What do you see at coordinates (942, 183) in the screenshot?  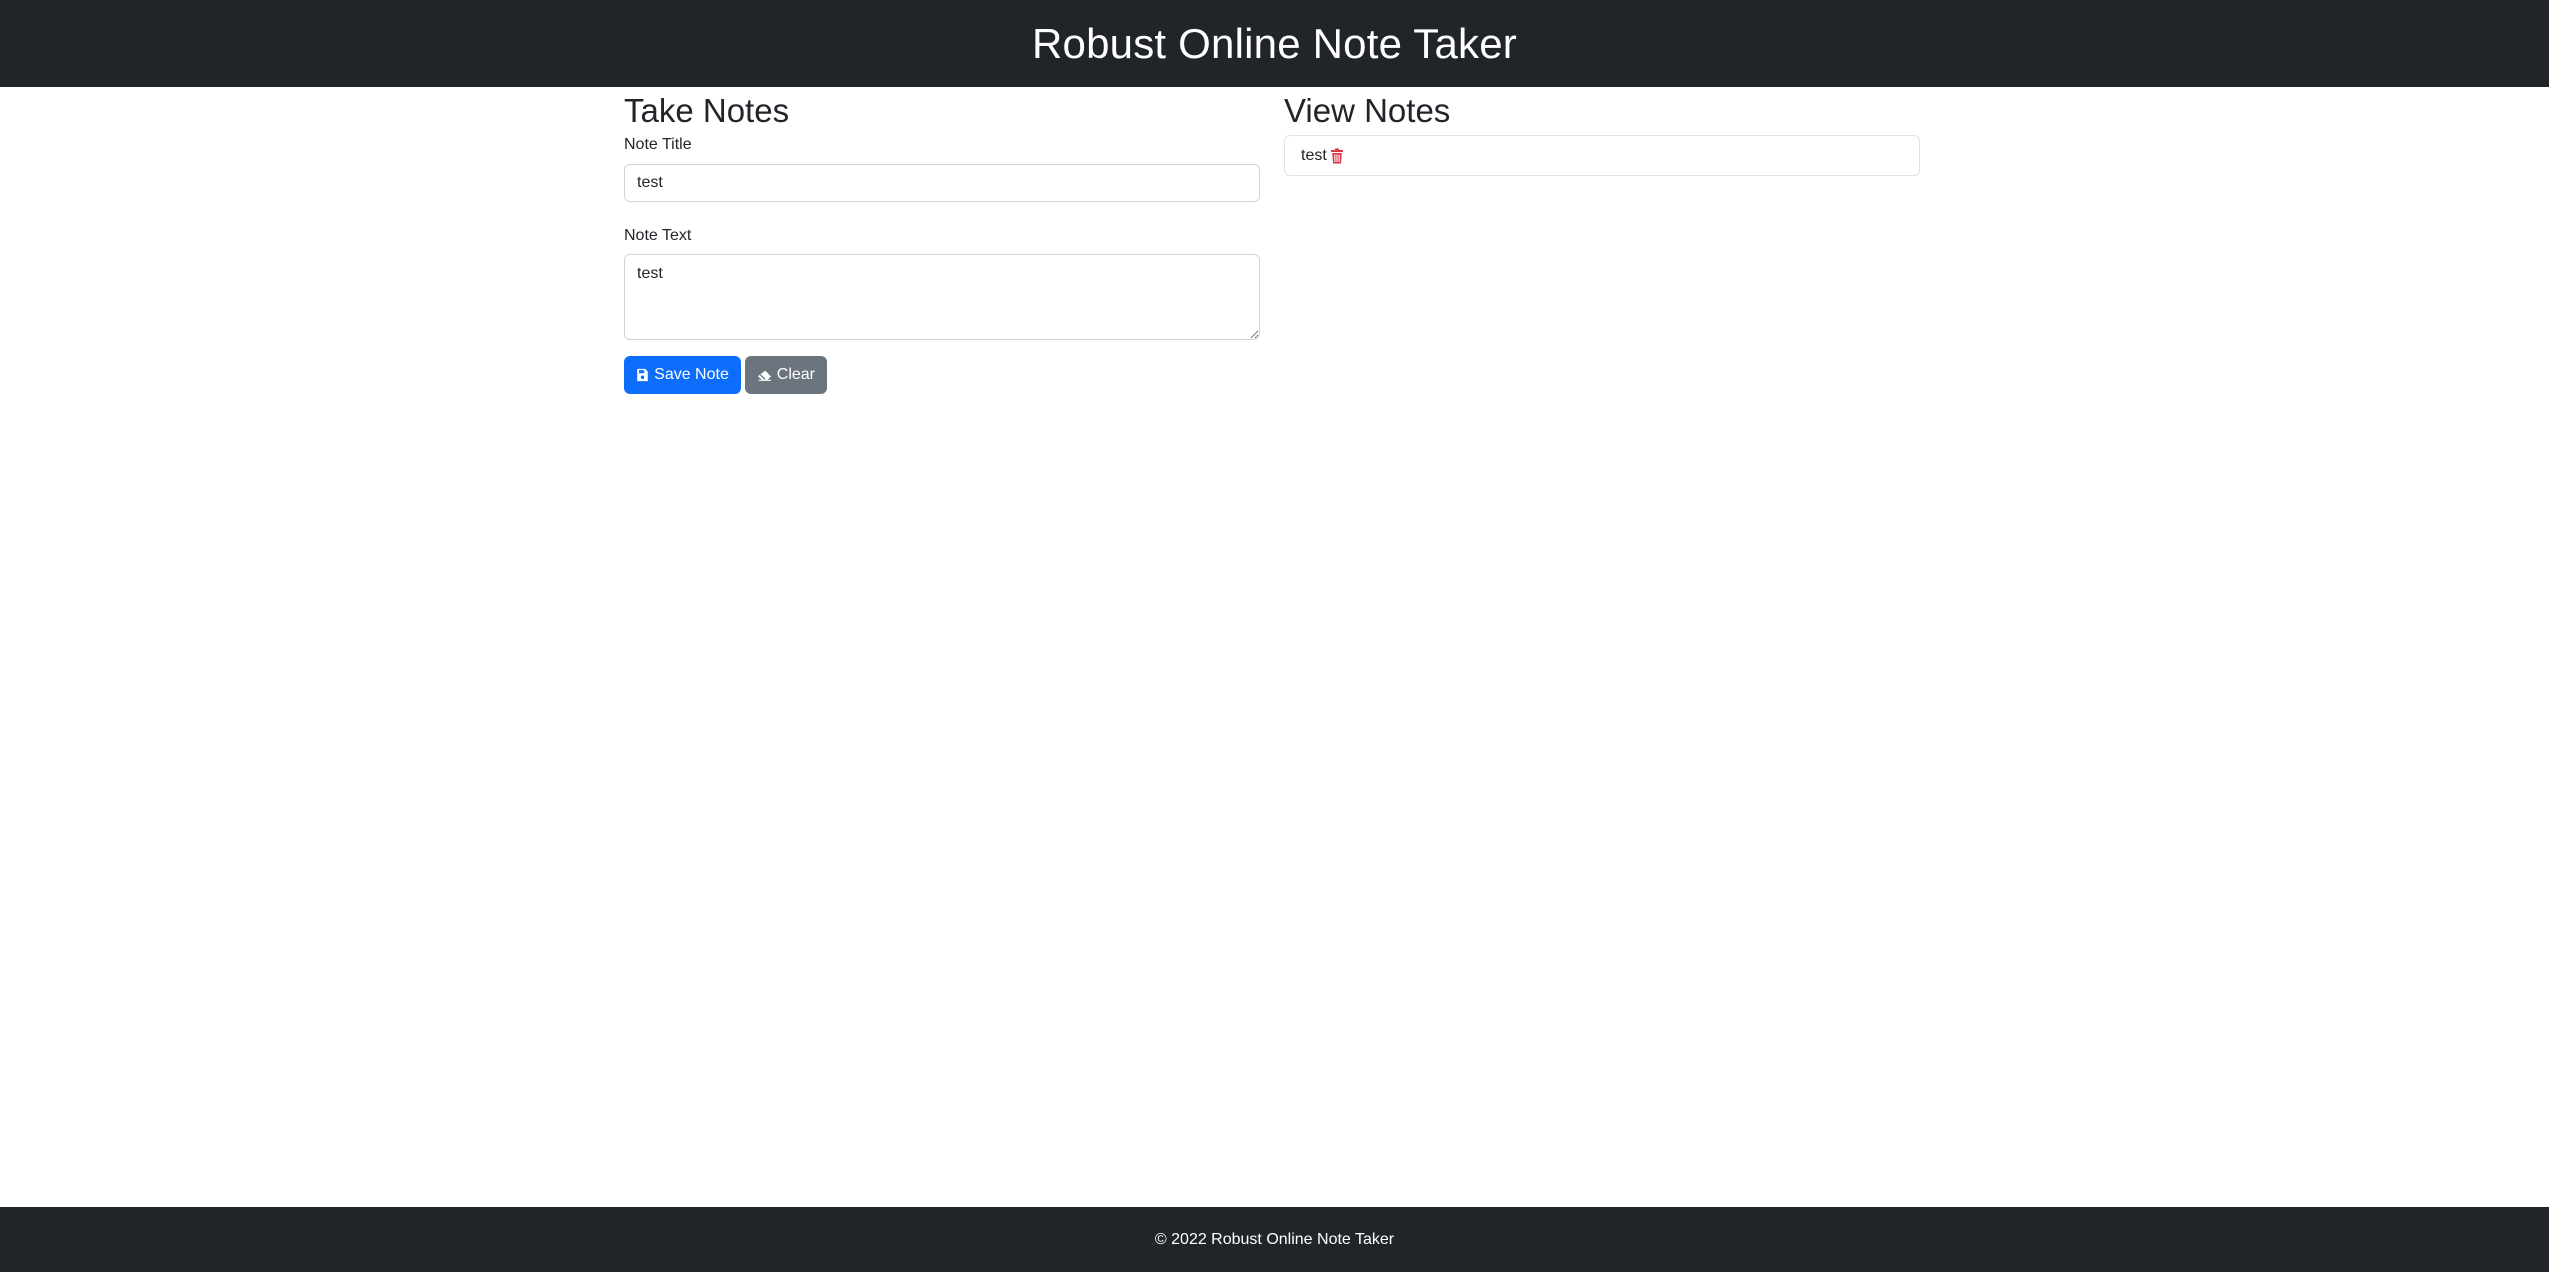 I see `note-title-input` at bounding box center [942, 183].